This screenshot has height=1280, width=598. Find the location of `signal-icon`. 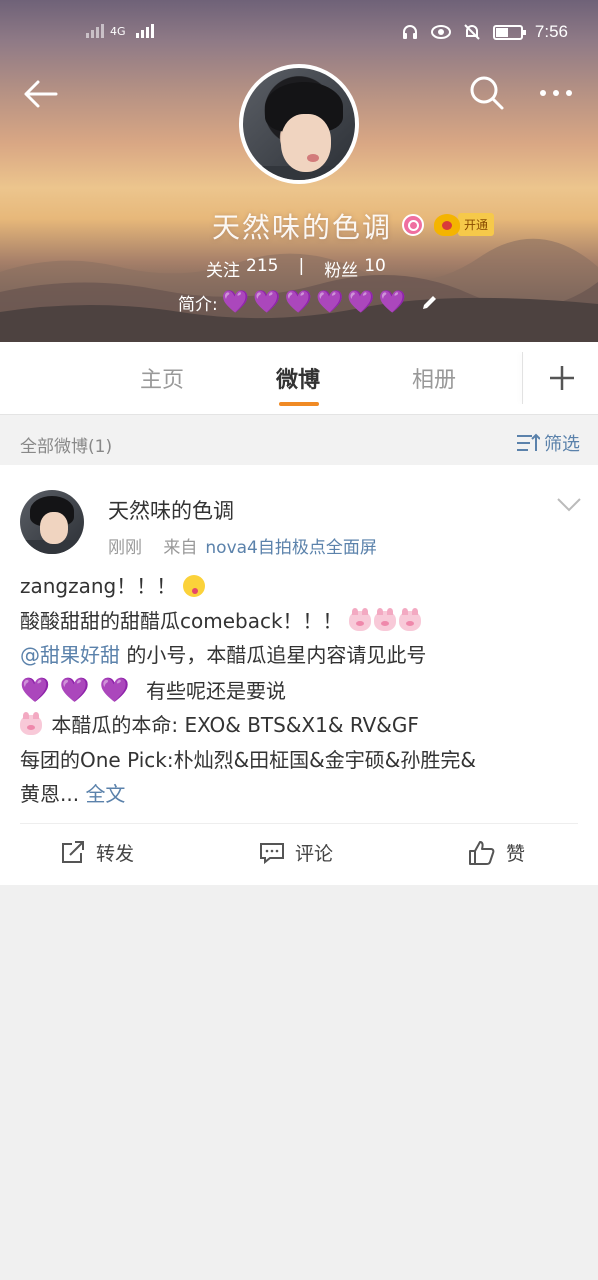

signal-icon is located at coordinates (95, 30).